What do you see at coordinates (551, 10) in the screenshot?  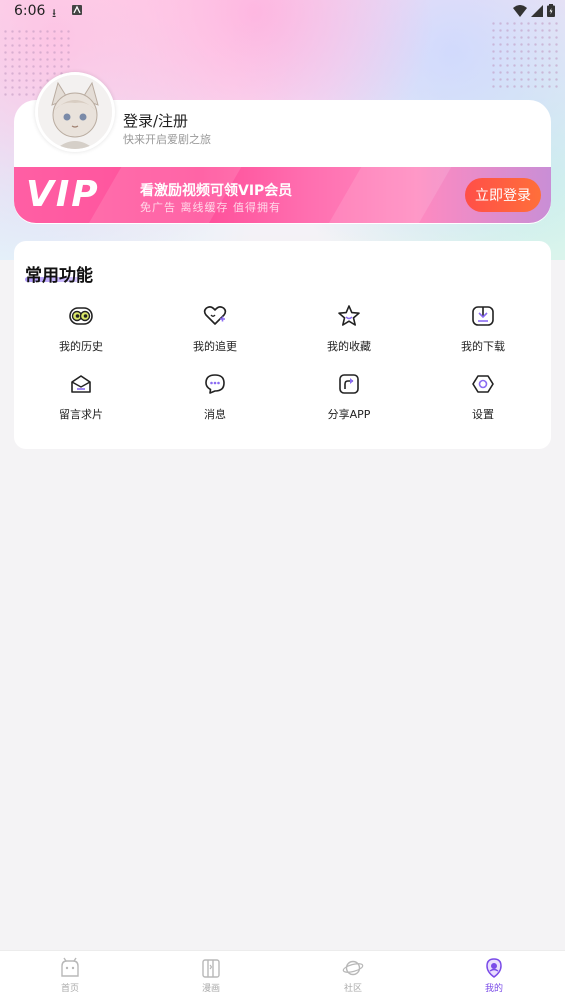 I see `battery-icon` at bounding box center [551, 10].